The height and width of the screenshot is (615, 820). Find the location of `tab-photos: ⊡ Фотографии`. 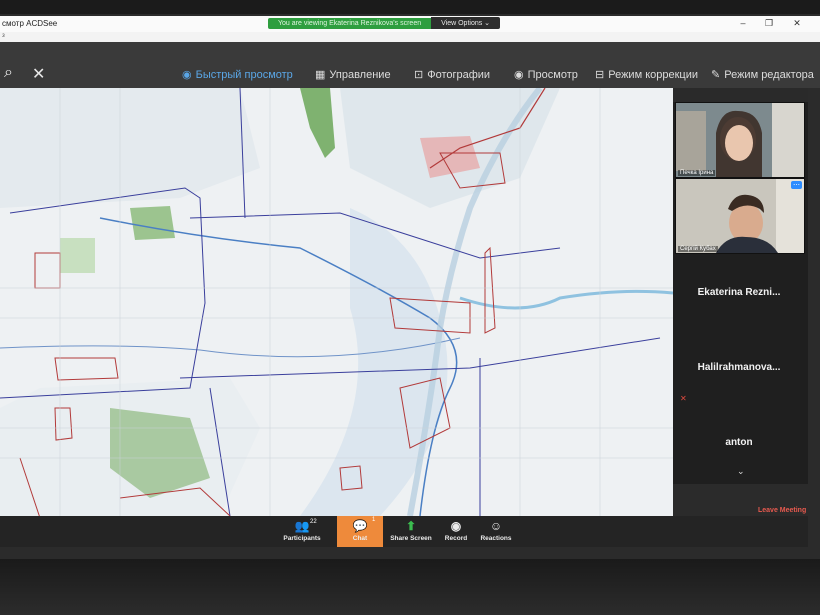

tab-photos: ⊡ Фотографии is located at coordinates (452, 75).